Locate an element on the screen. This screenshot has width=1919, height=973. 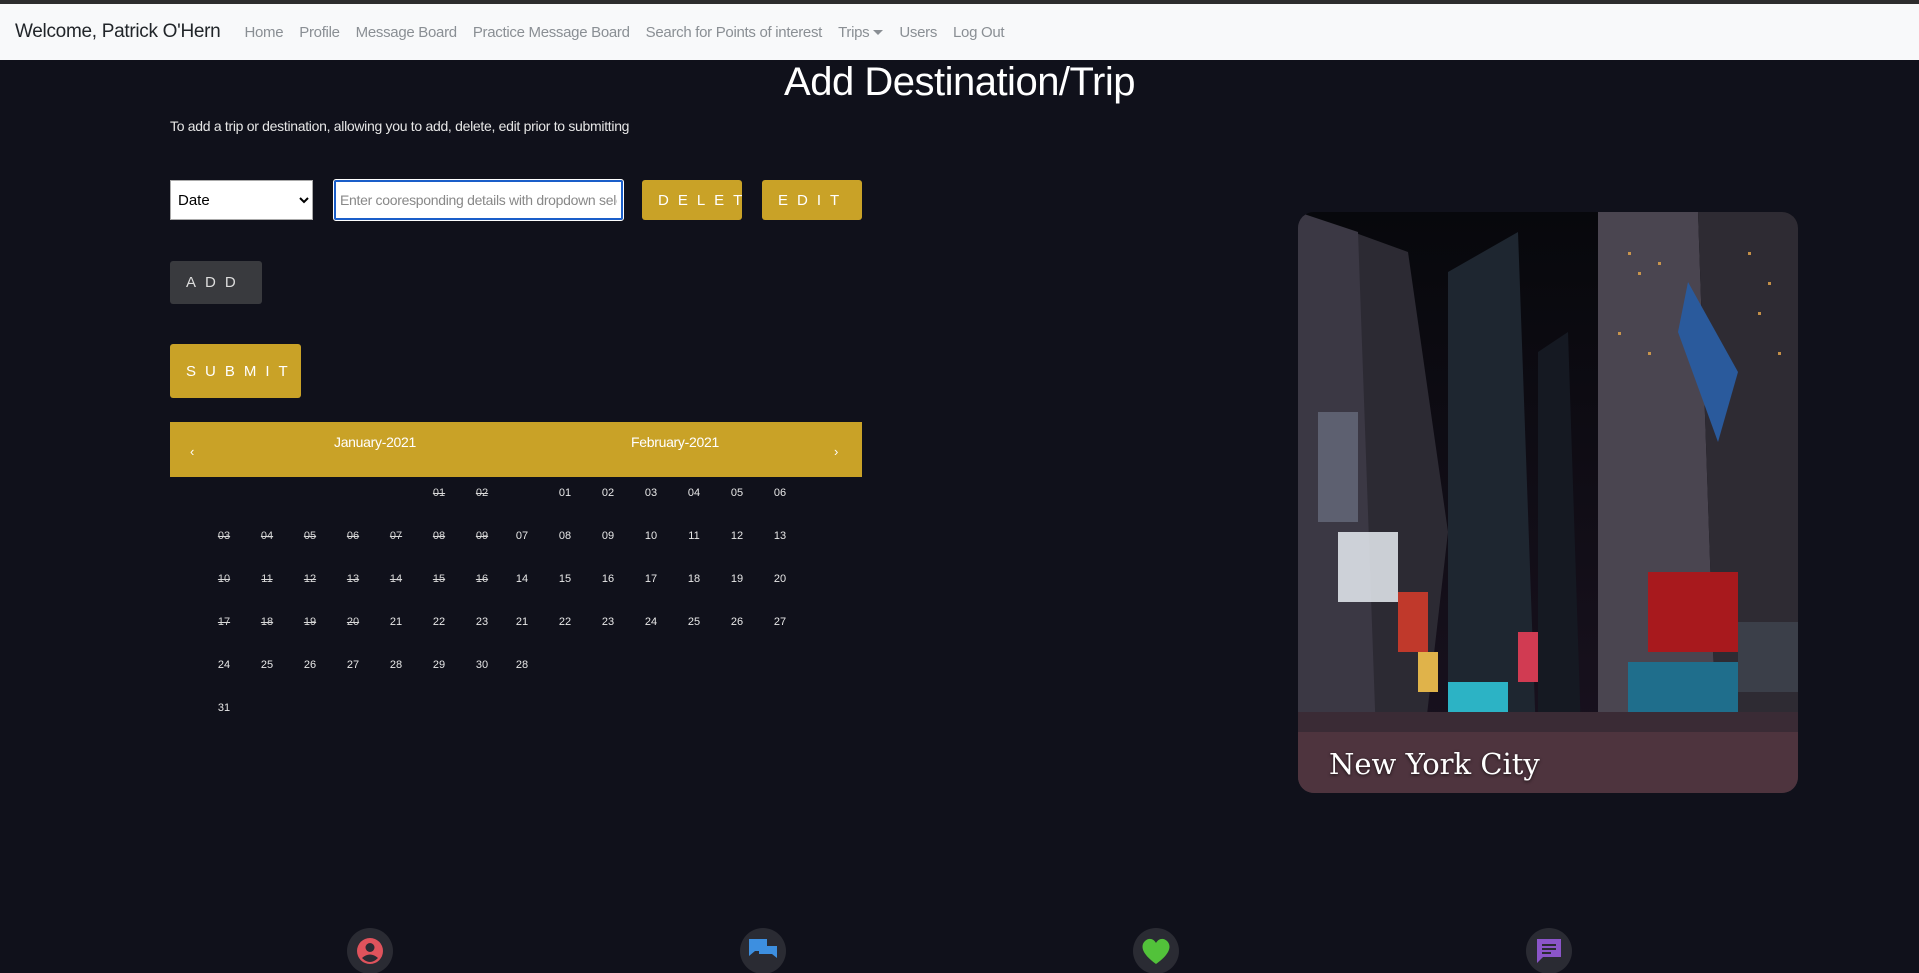
calendar-day: 31 is located at coordinates (224, 708).